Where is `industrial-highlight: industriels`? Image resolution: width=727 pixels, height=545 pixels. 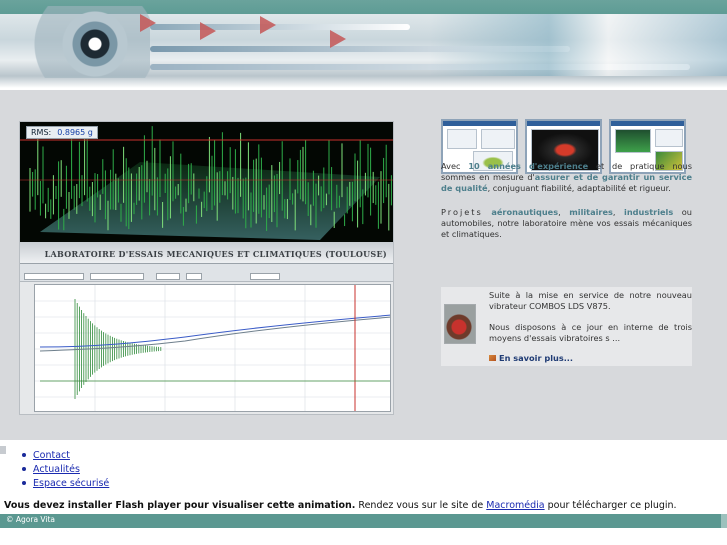
industrial-highlight: industriels is located at coordinates (649, 212).